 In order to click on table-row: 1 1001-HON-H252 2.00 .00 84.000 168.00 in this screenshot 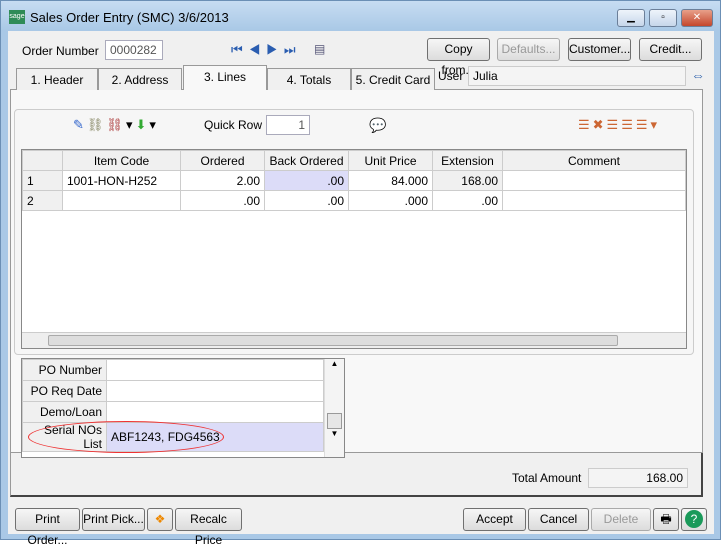, I will do `click(354, 180)`.